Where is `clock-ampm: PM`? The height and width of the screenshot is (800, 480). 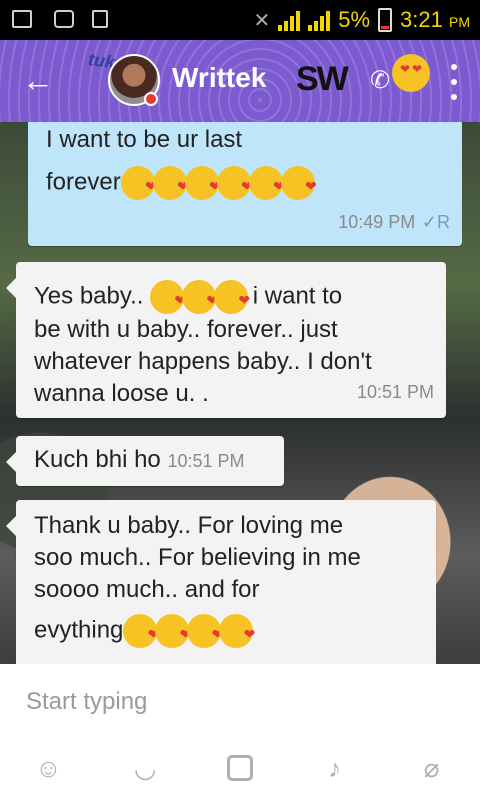
clock-ampm: PM is located at coordinates (459, 22).